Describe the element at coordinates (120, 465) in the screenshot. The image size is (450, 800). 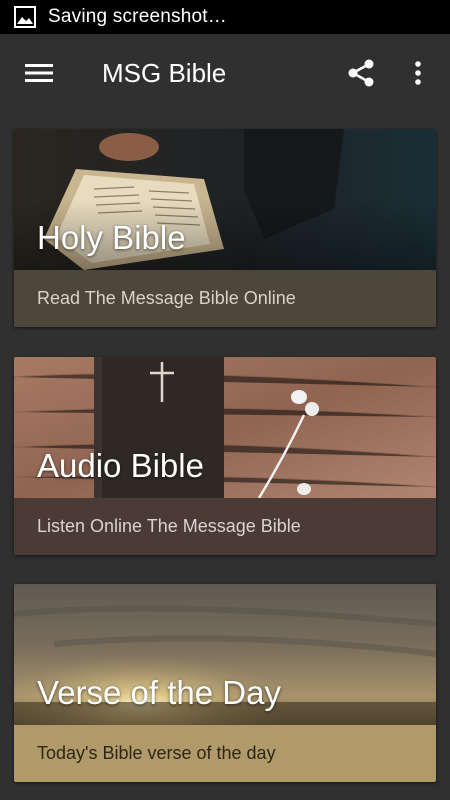
I see `card-title: Audio Bible` at that location.